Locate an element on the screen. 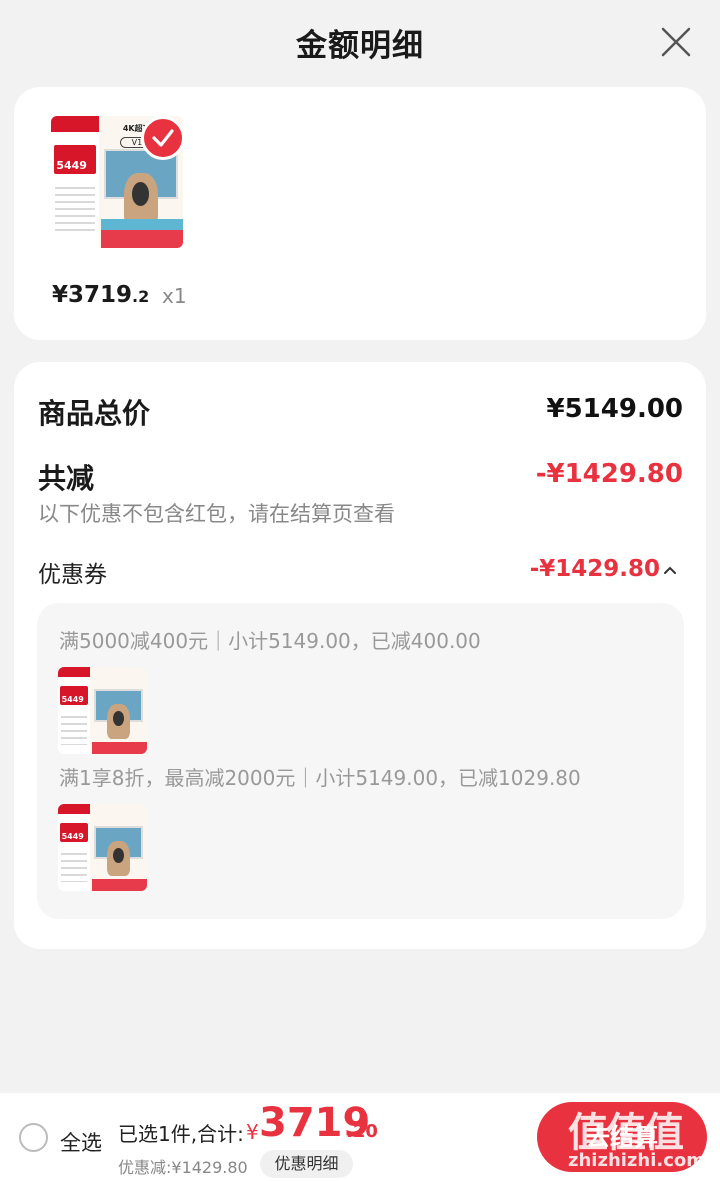  product-price: ¥3719.2 is located at coordinates (101, 295).